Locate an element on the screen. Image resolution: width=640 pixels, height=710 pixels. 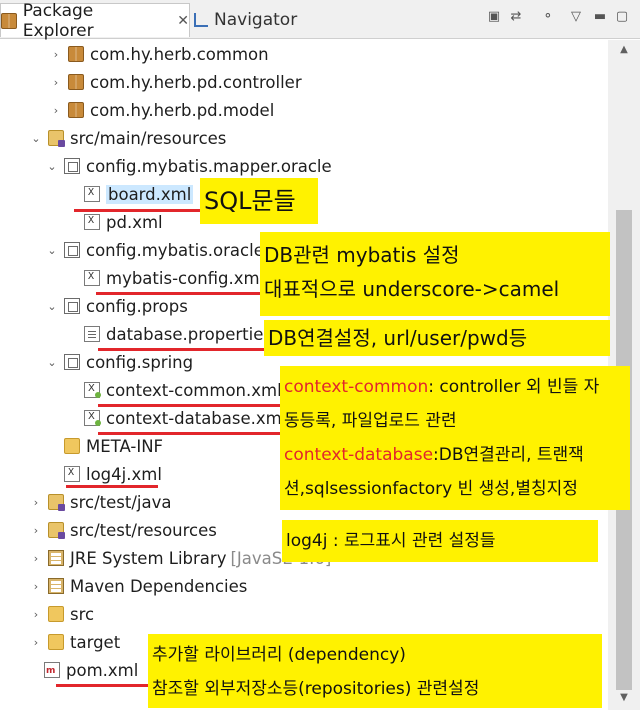
tree-item-src: › src is located at coordinates (61, 614).